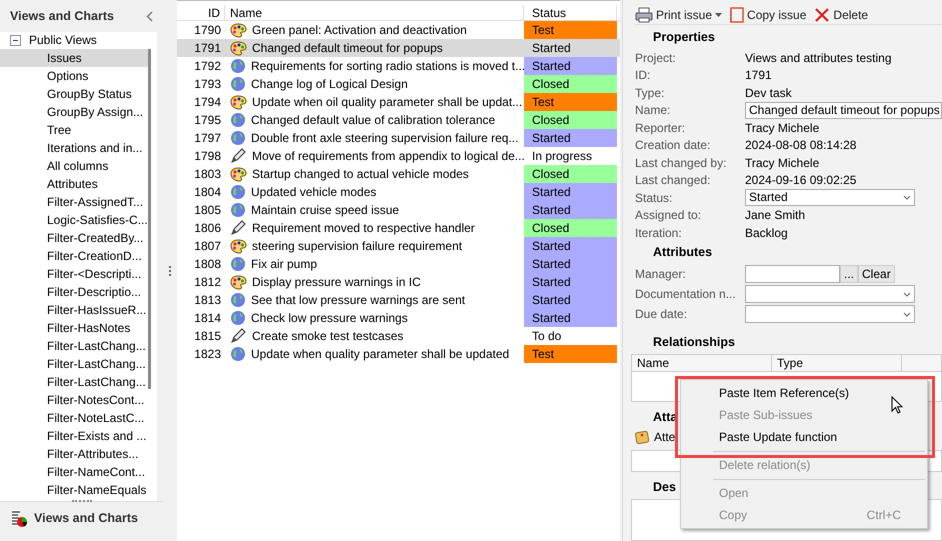 This screenshot has height=541, width=942. Describe the element at coordinates (841, 15) in the screenshot. I see `toolbar-button: Delete` at that location.